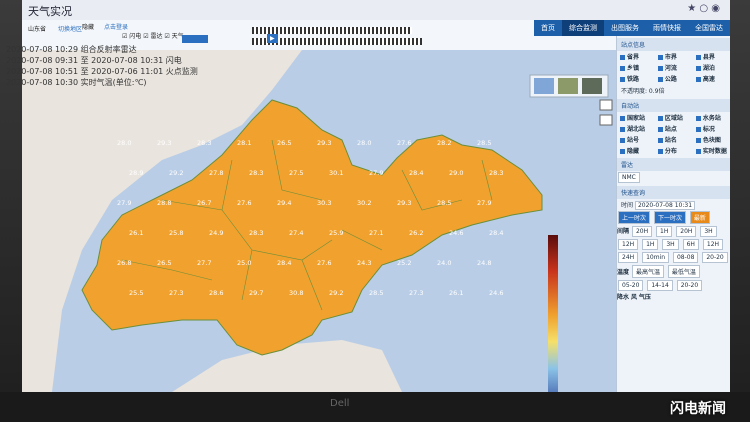 The image size is (750, 422). Describe the element at coordinates (635, 56) in the screenshot. I see `opt-province: 省界` at that location.